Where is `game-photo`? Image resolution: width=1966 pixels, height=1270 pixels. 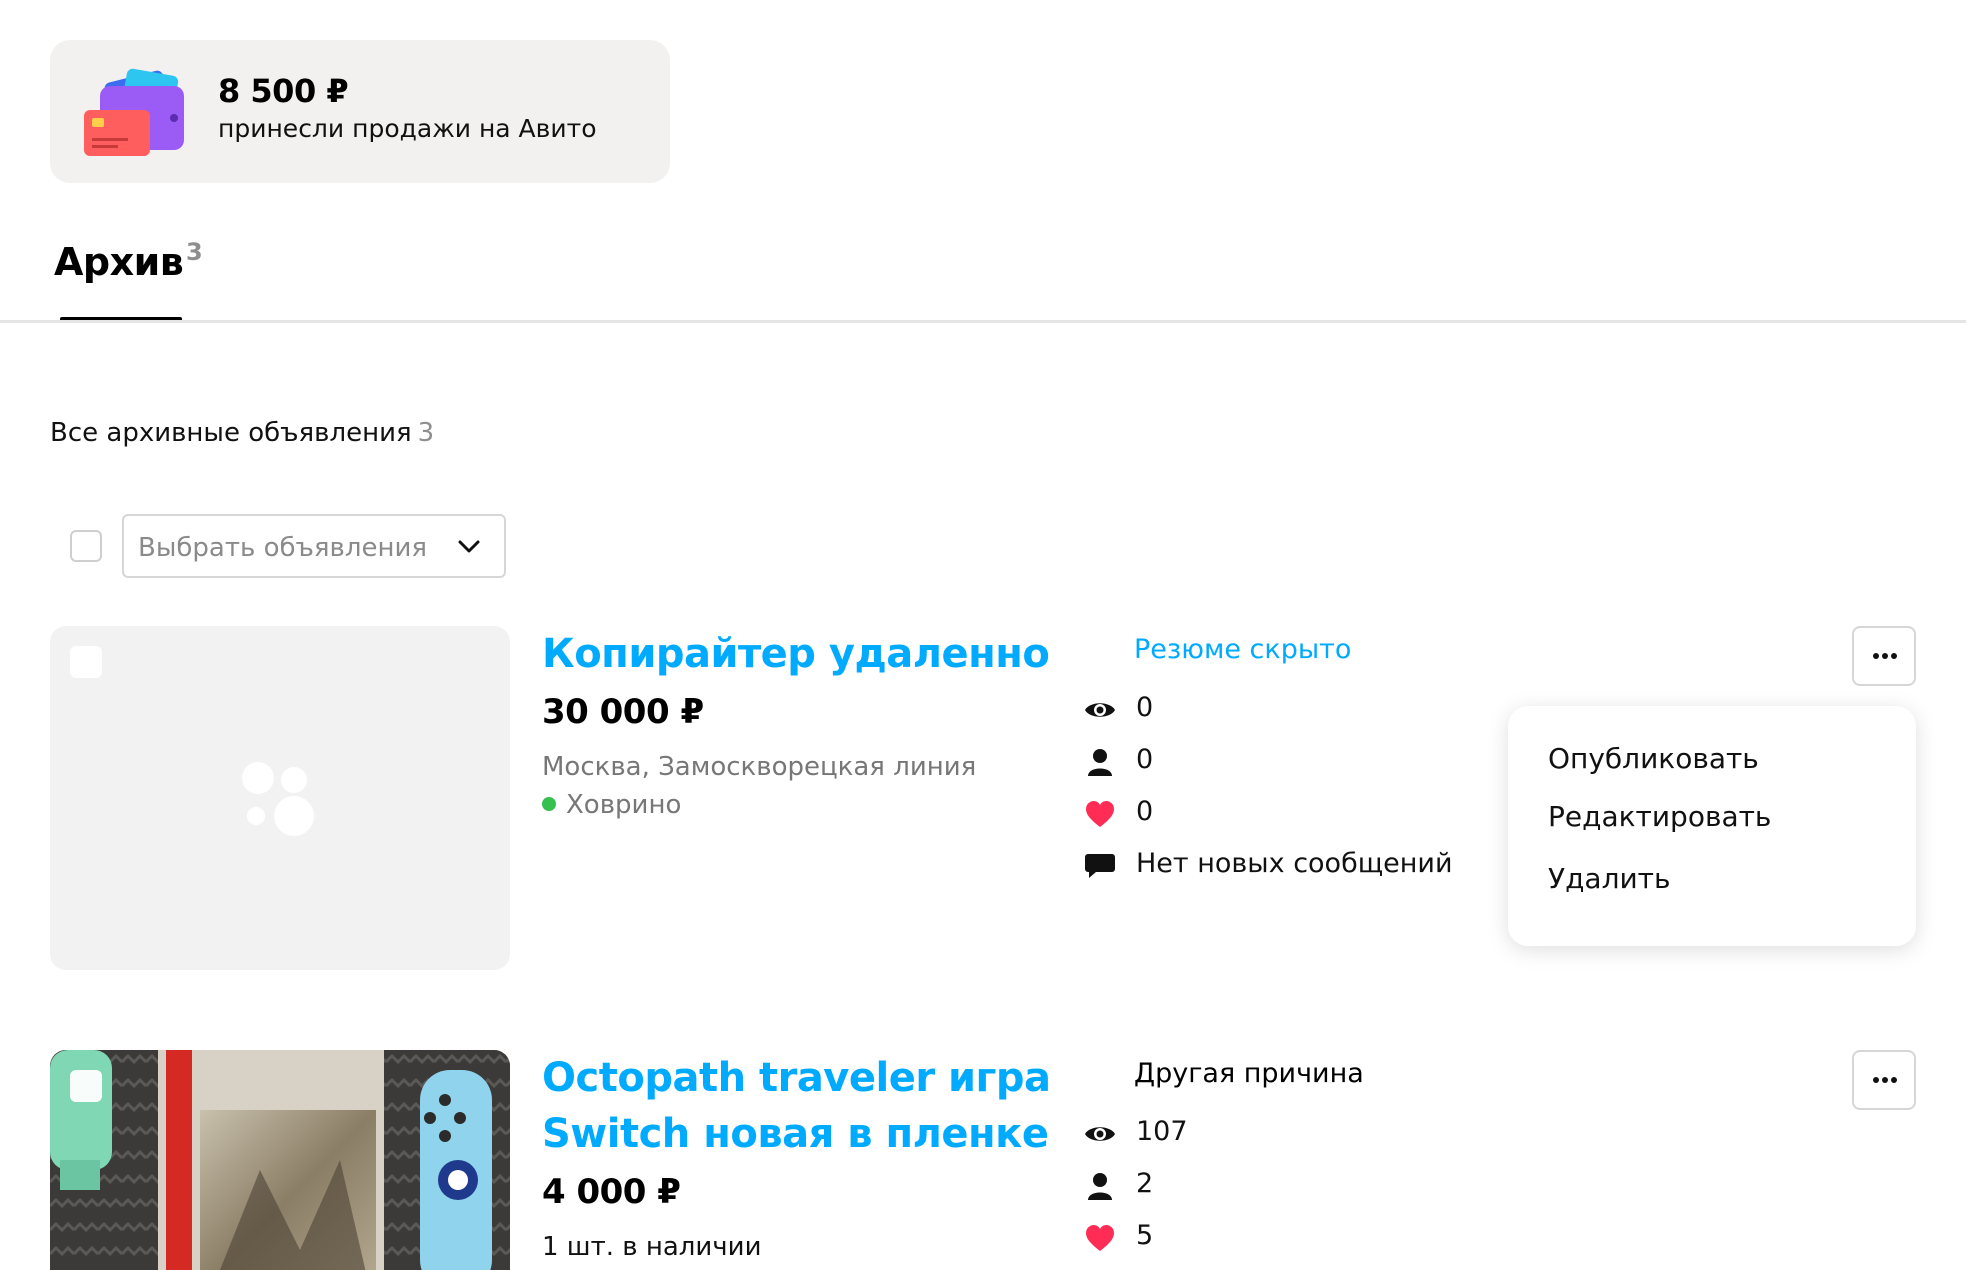
game-photo is located at coordinates (280, 1160).